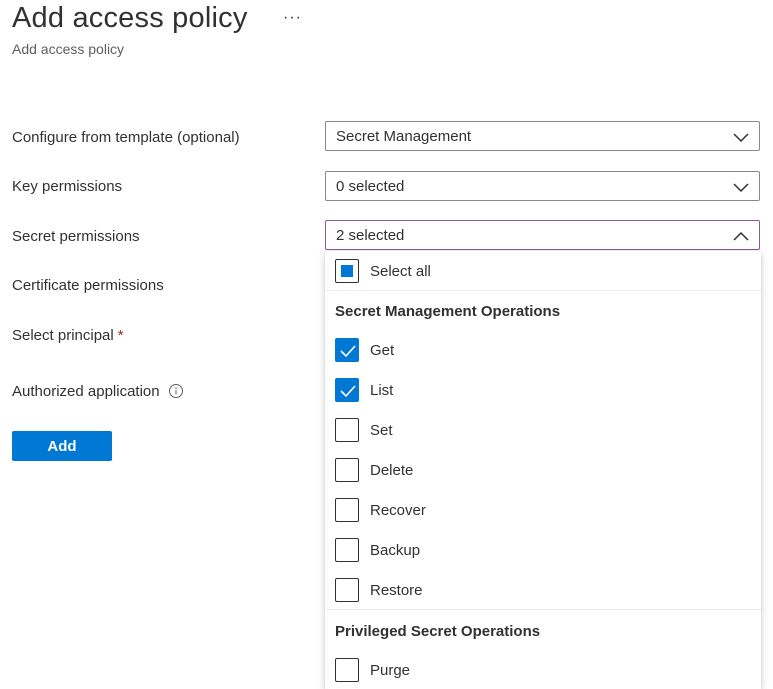 The image size is (773, 689). I want to click on option-set: Set, so click(364, 430).